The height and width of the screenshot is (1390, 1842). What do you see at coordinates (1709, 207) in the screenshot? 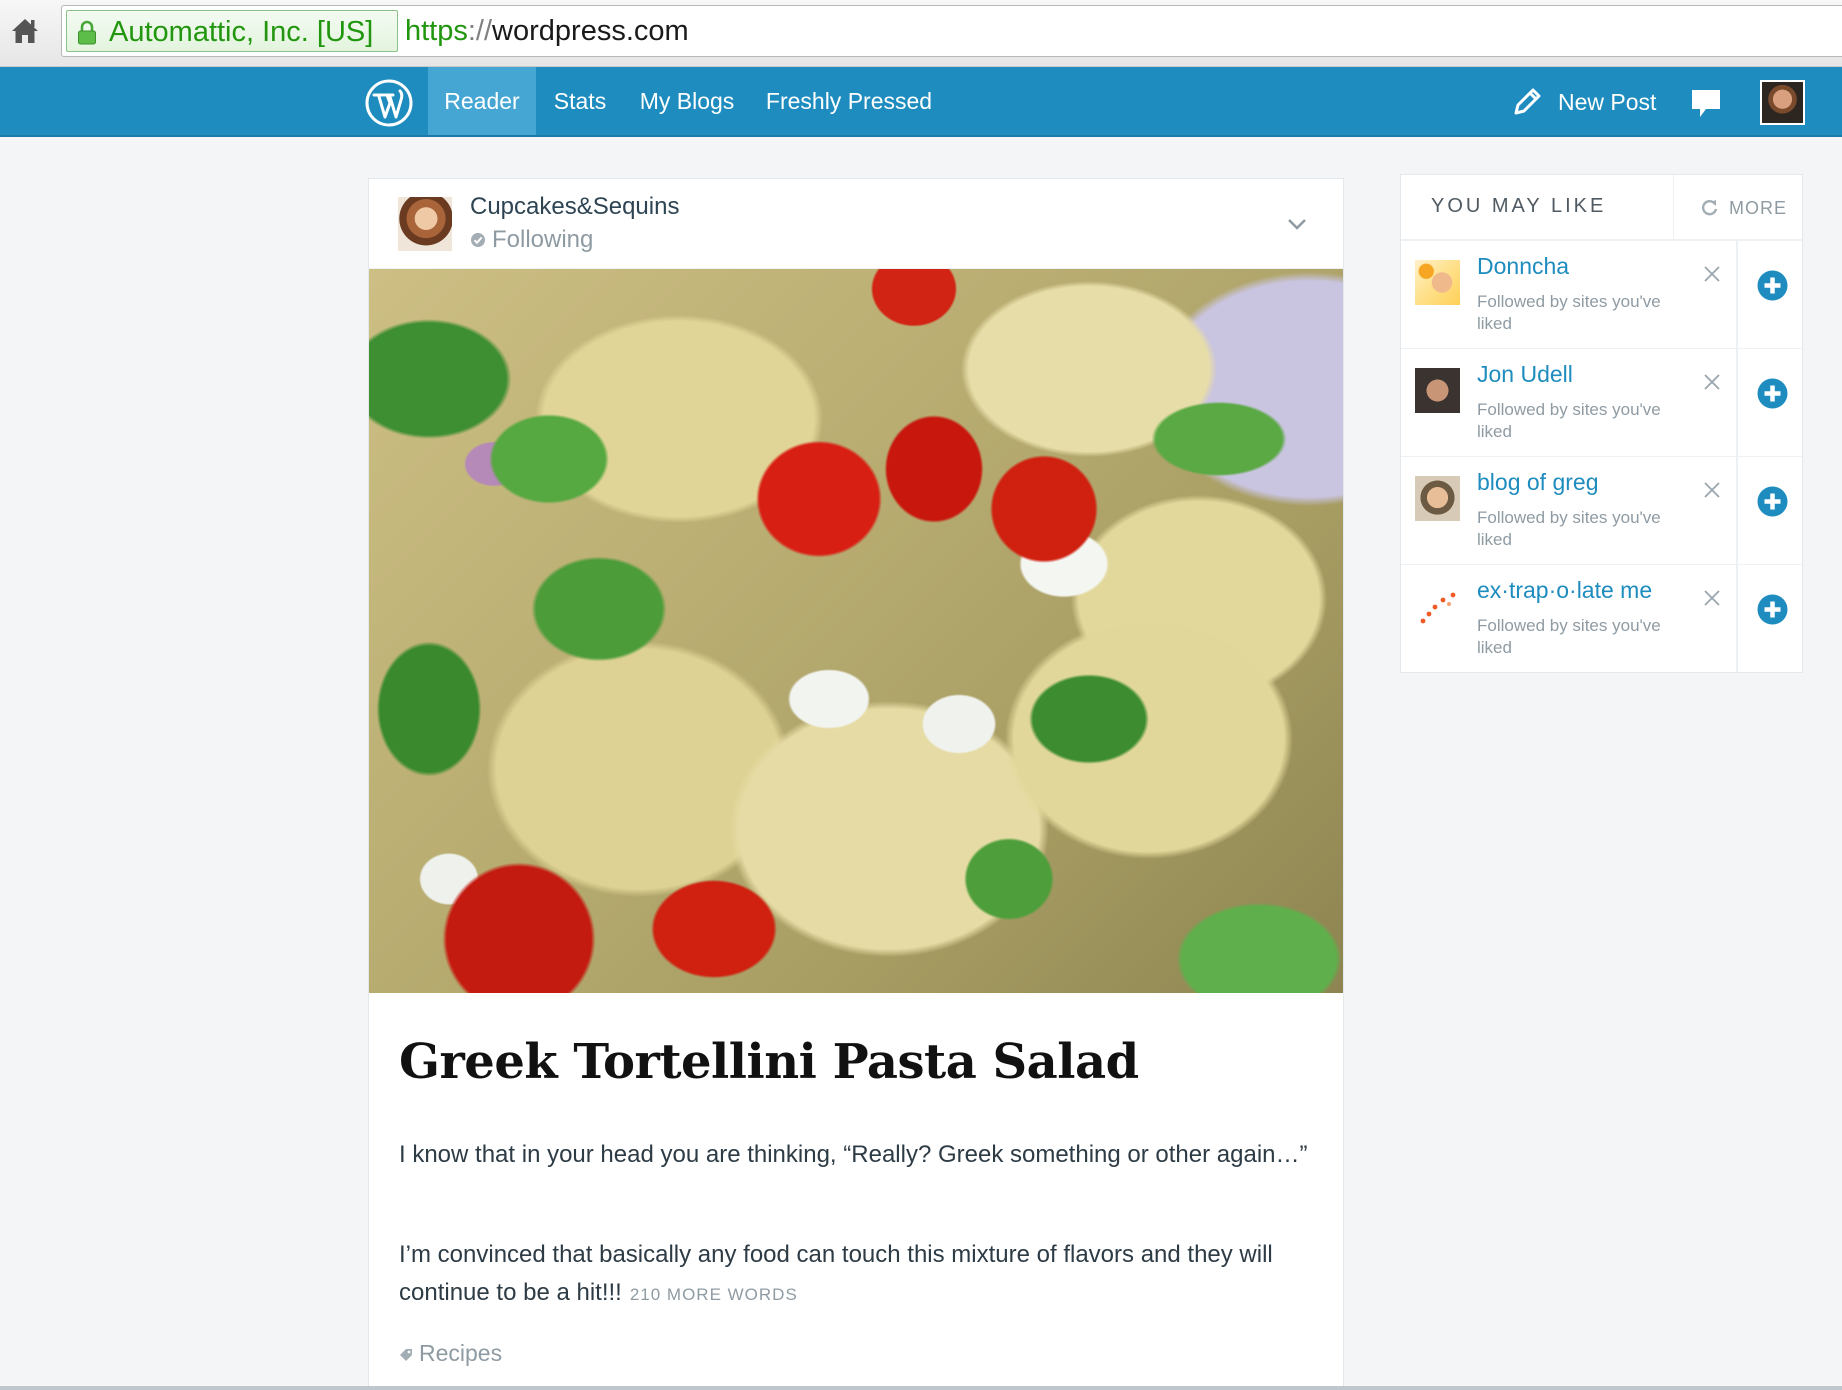
I see `refresh-icon` at bounding box center [1709, 207].